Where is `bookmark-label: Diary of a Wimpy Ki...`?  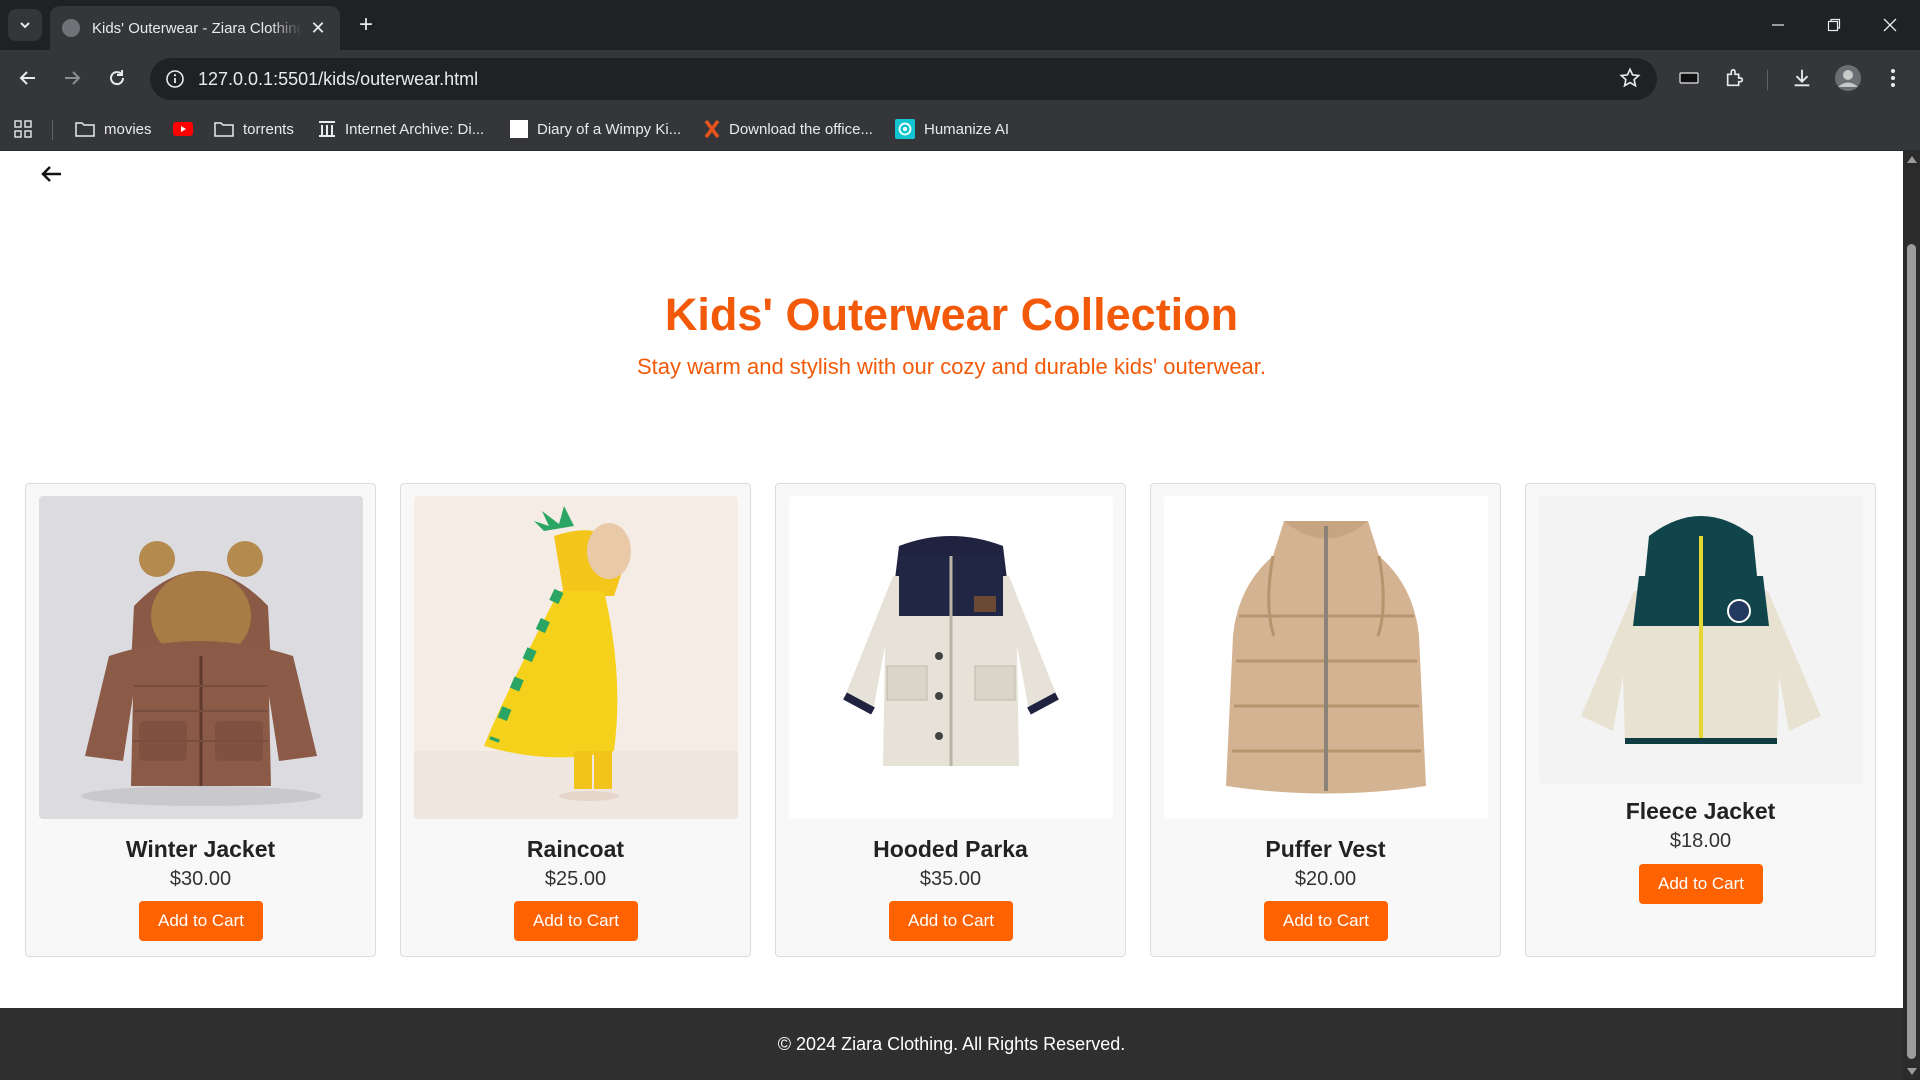
bookmark-label: Diary of a Wimpy Ki... is located at coordinates (609, 129).